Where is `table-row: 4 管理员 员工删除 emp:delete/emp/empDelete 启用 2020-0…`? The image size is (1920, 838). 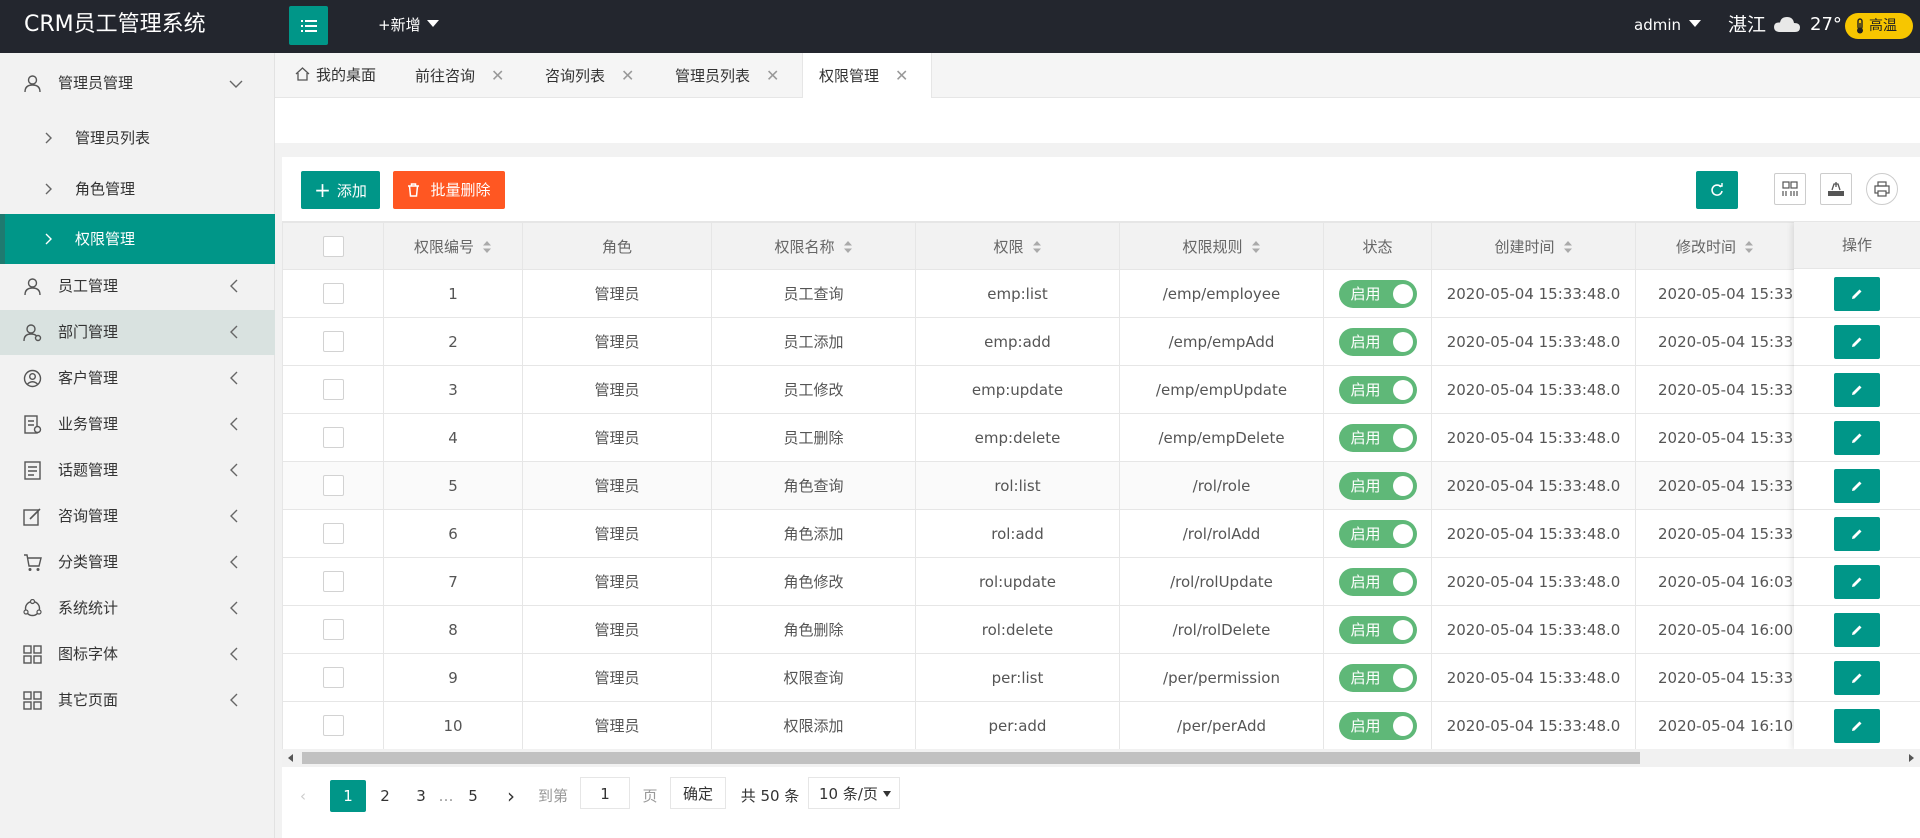 table-row: 4 管理员 员工删除 emp:delete/emp/empDelete 启用 2020-0… is located at coordinates (1101, 437).